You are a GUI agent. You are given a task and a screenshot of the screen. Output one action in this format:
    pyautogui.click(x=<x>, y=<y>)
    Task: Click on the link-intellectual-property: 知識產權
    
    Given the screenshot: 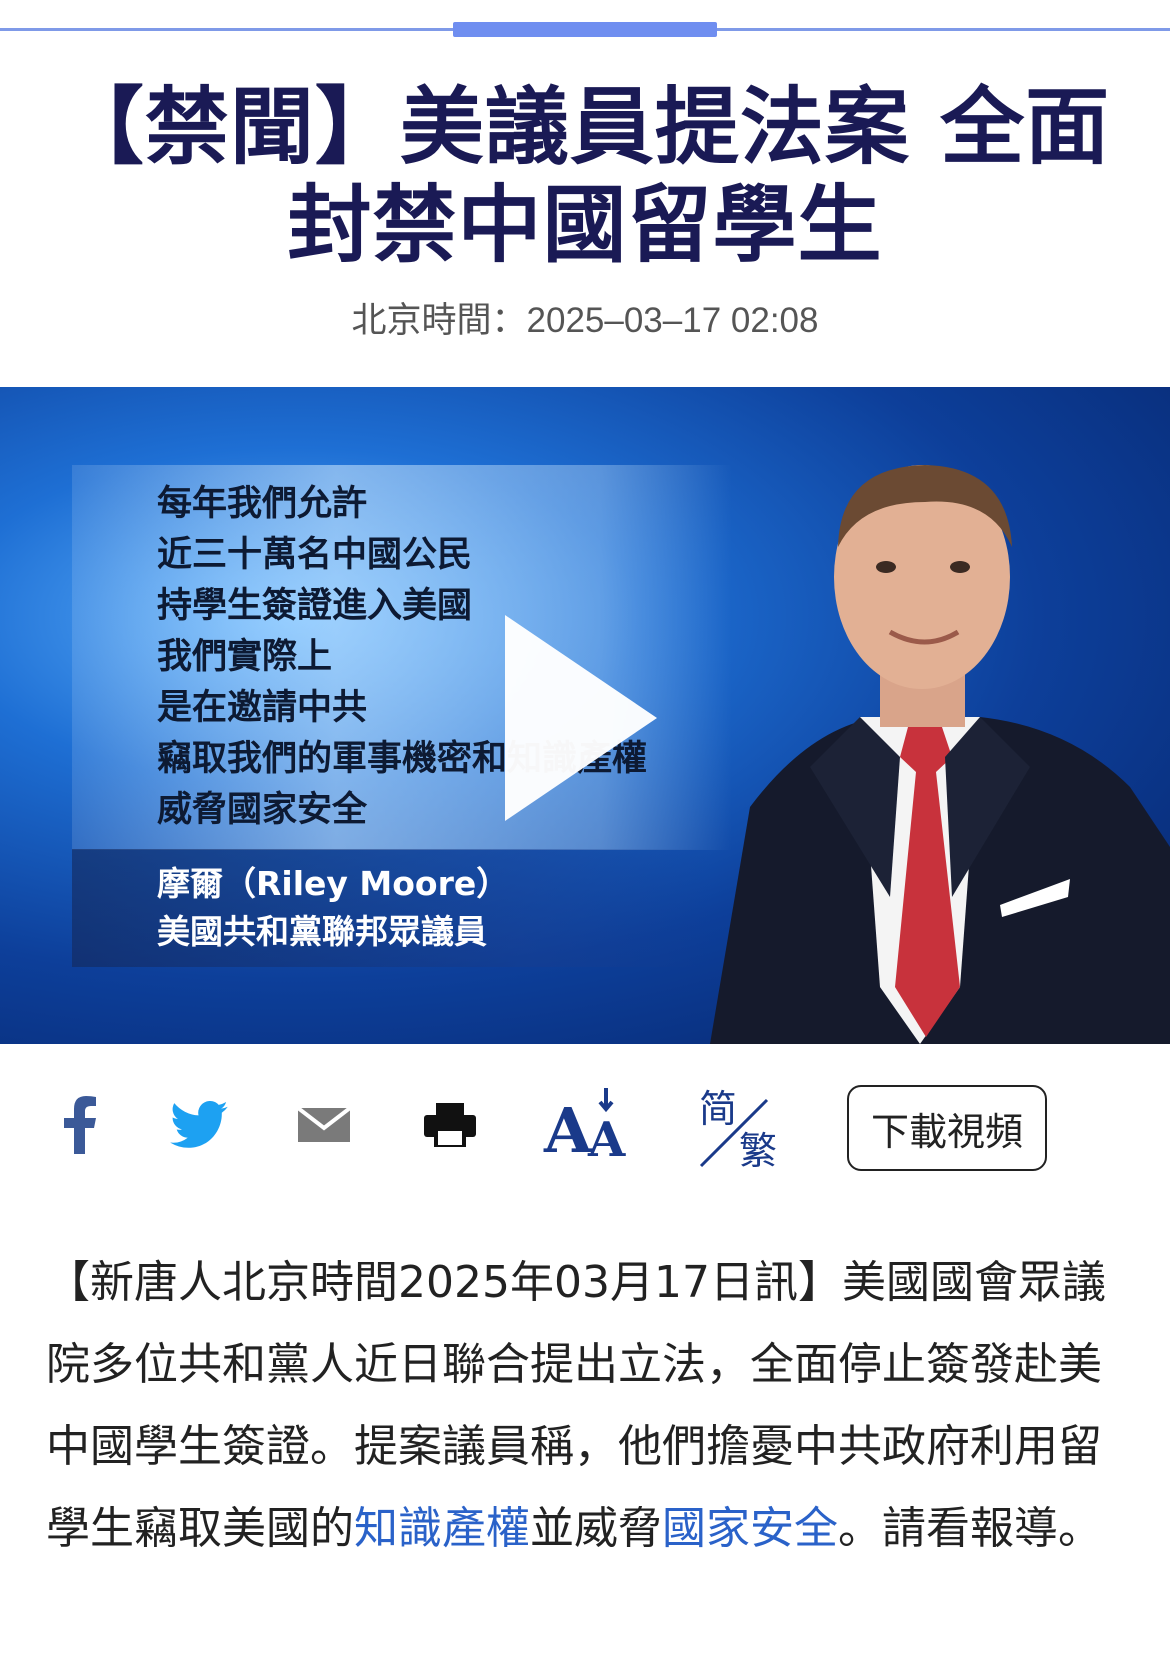 What is the action you would take?
    pyautogui.click(x=442, y=1528)
    